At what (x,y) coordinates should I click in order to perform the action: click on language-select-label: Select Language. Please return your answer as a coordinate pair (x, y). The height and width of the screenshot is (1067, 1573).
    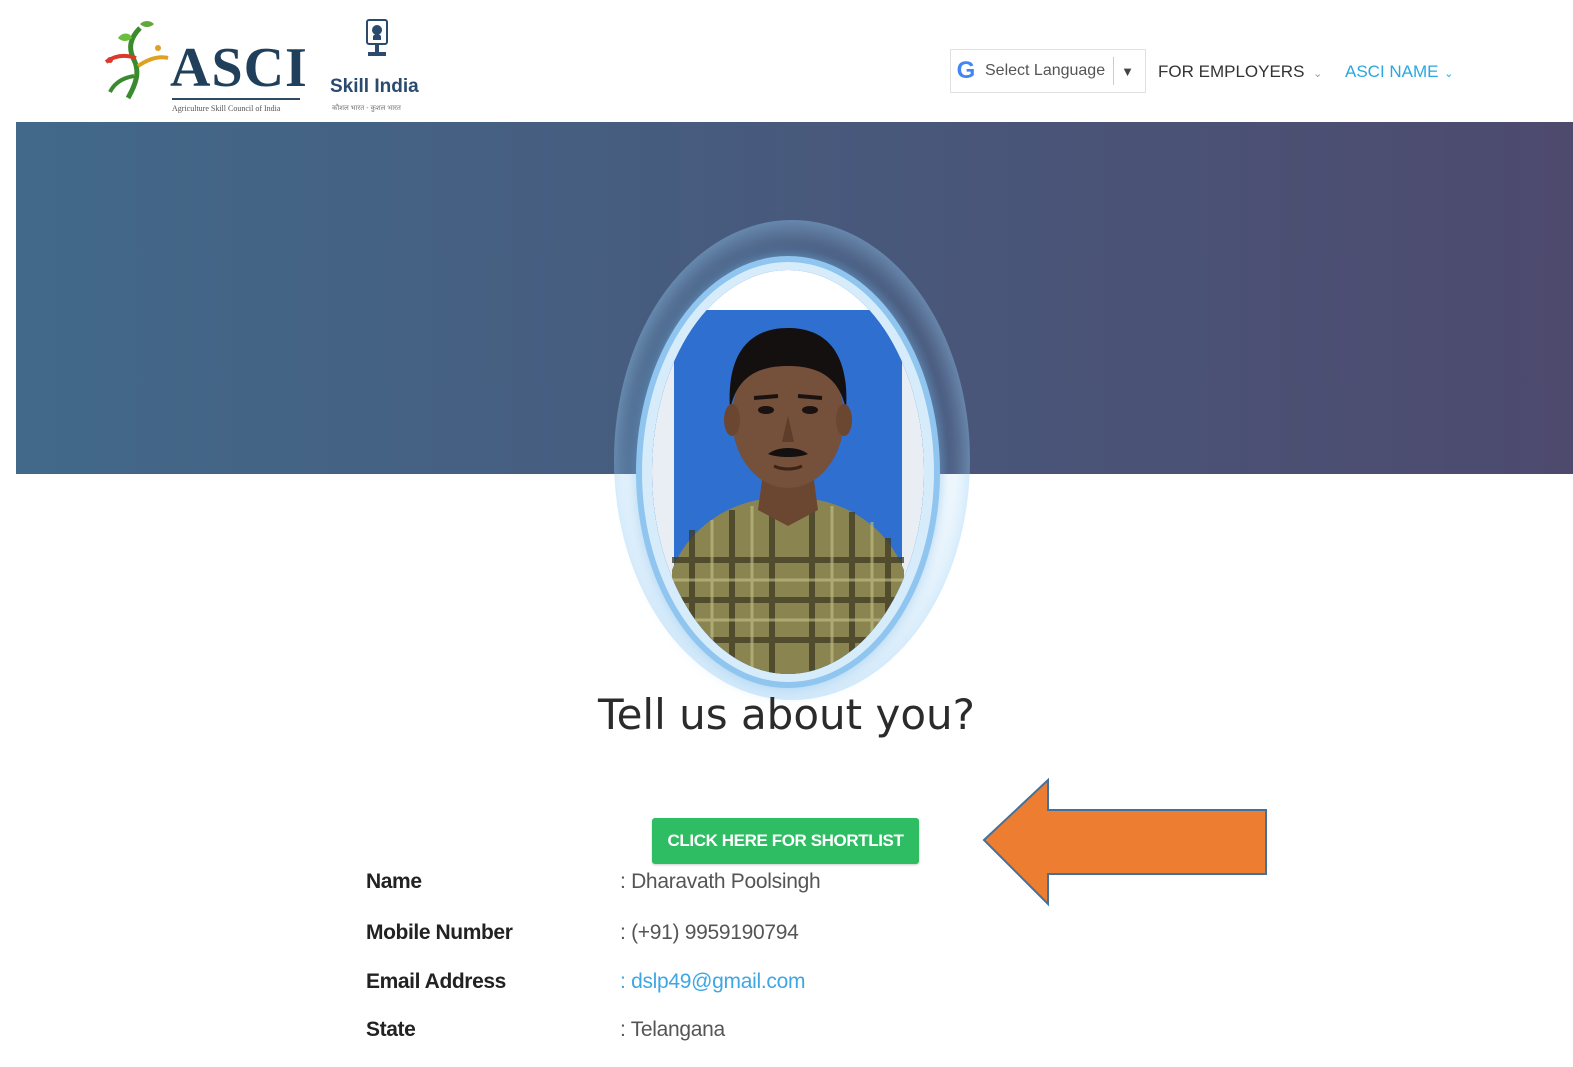
    Looking at the image, I should click on (1045, 70).